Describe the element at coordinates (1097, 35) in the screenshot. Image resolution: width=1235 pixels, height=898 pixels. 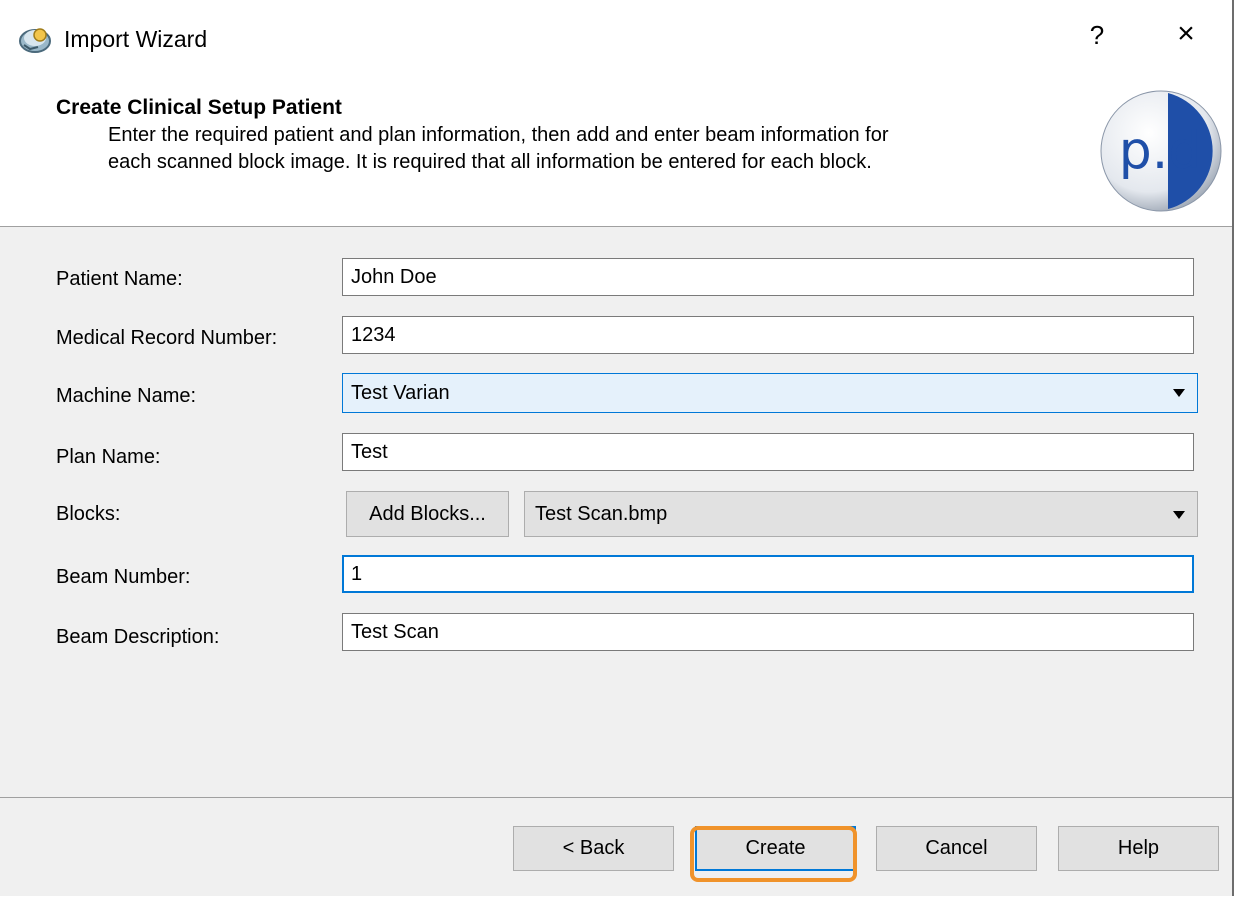
I see `help-title-button: ?` at that location.